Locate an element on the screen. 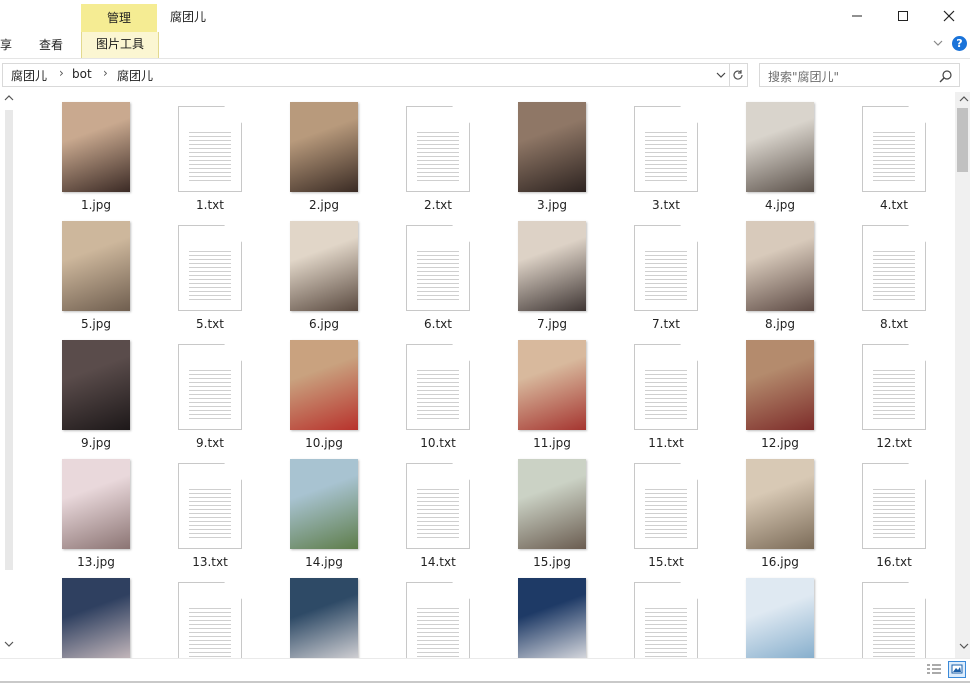 The height and width of the screenshot is (684, 970). address-bar: 腐团儿 › bot › 腐团儿 is located at coordinates (366, 75).